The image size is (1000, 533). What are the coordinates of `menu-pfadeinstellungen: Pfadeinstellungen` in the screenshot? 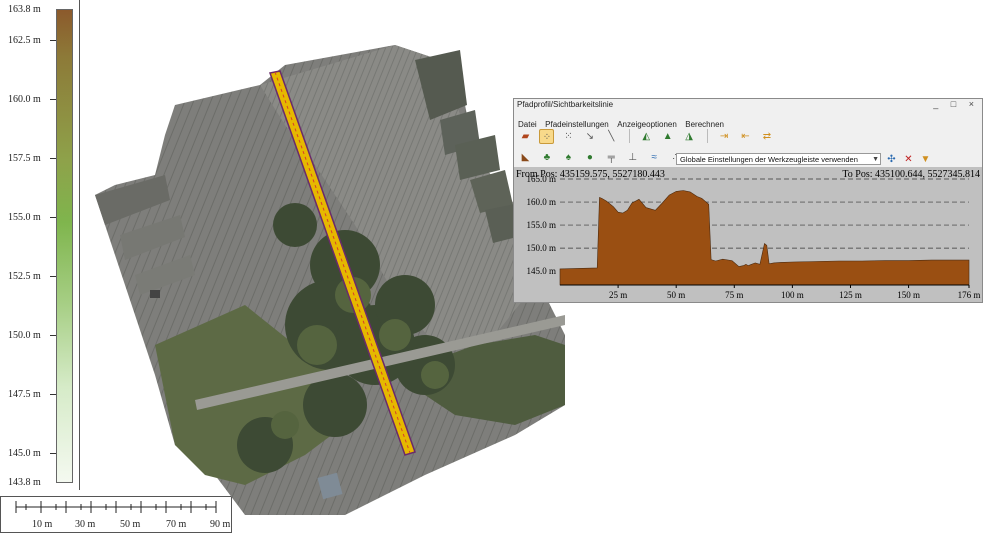 It's located at (577, 124).